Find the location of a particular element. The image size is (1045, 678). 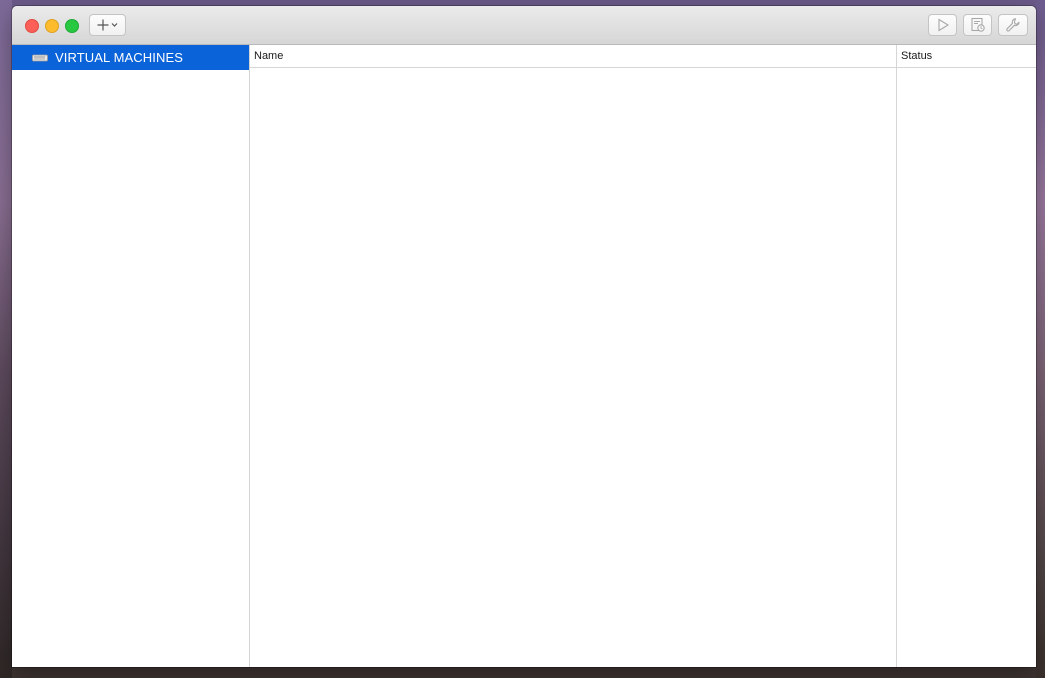

plus-icon is located at coordinates (107, 25).